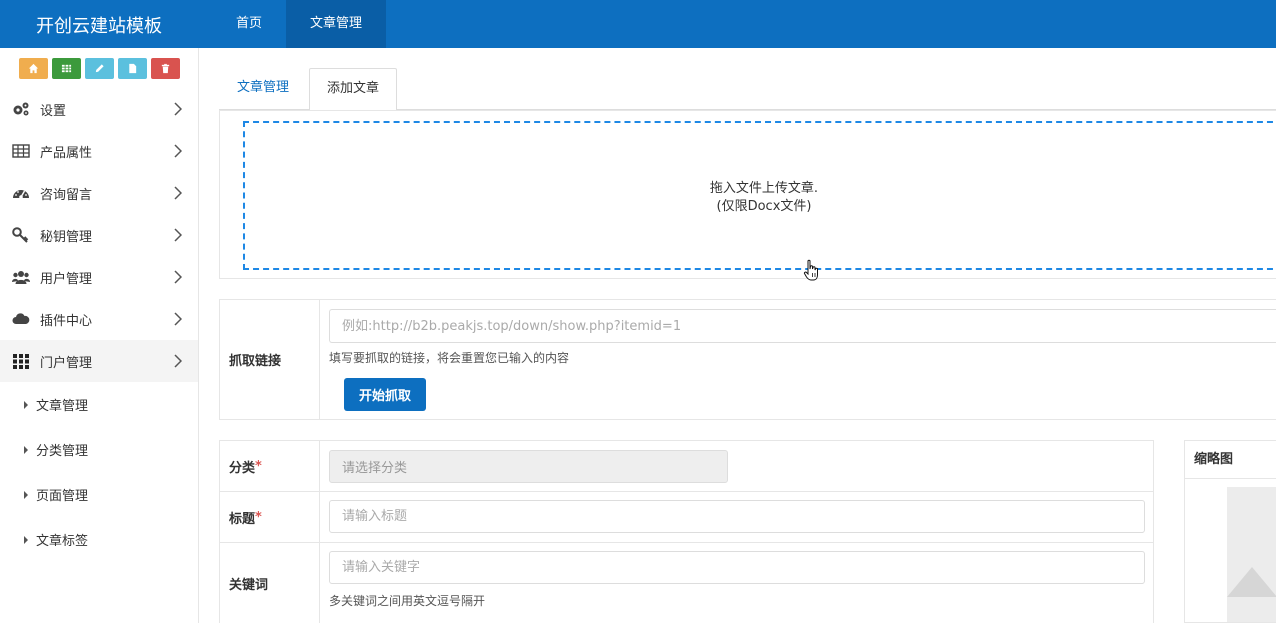 The image size is (1276, 623). I want to click on tab-add-article: 添加文章, so click(353, 89).